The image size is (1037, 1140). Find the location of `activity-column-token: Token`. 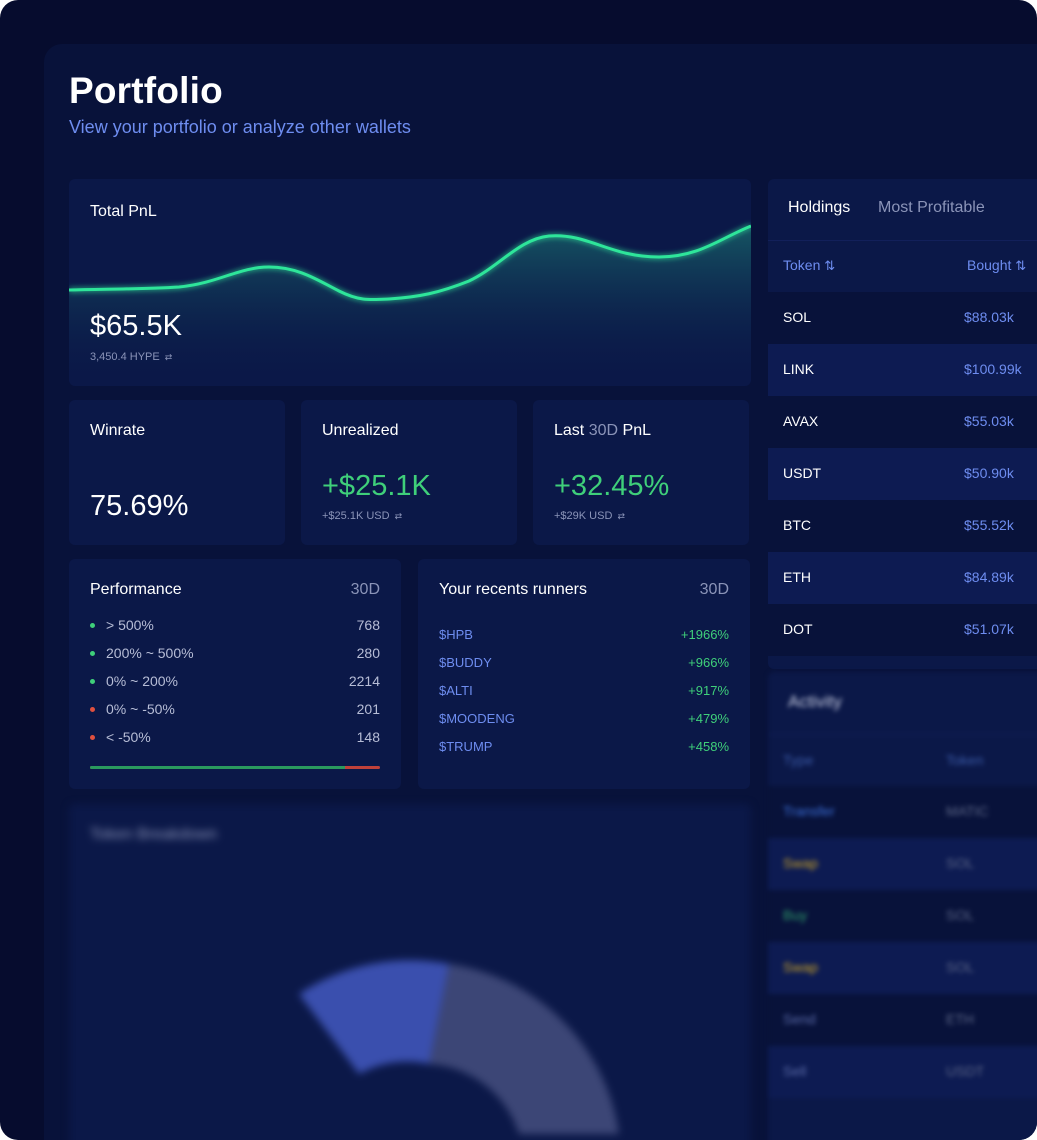

activity-column-token: Token is located at coordinates (964, 760).